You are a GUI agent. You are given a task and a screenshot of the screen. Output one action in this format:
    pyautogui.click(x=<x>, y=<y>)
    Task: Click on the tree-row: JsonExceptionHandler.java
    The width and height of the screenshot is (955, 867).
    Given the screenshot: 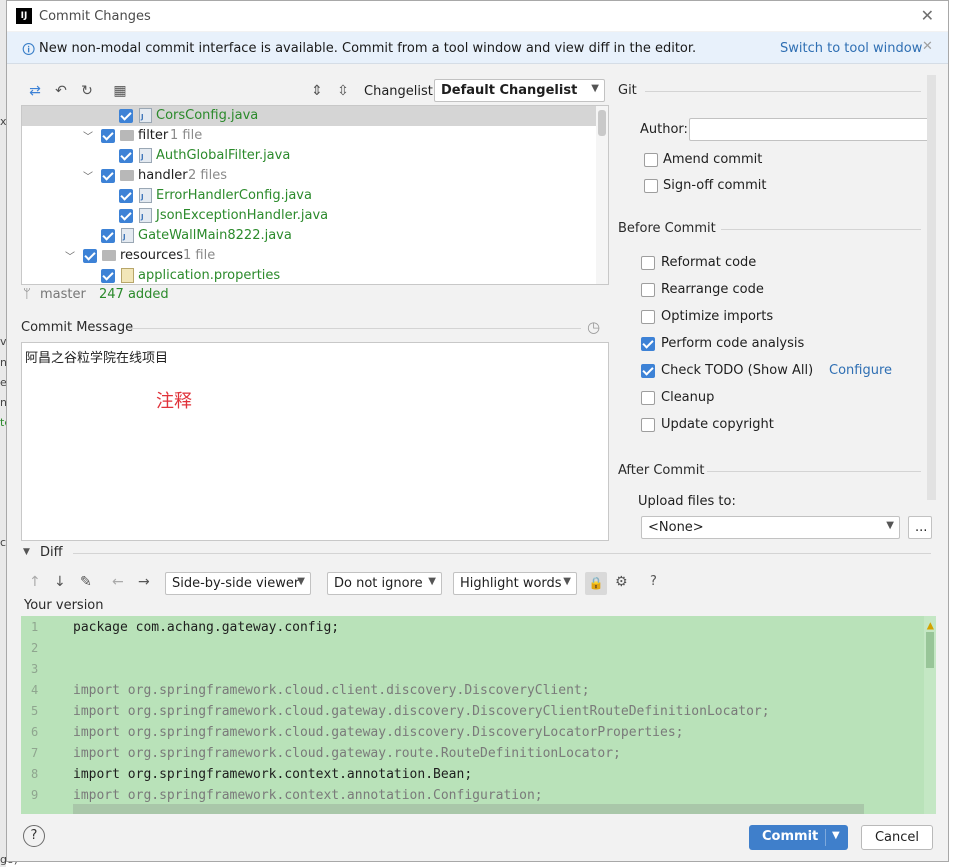 What is the action you would take?
    pyautogui.click(x=309, y=216)
    